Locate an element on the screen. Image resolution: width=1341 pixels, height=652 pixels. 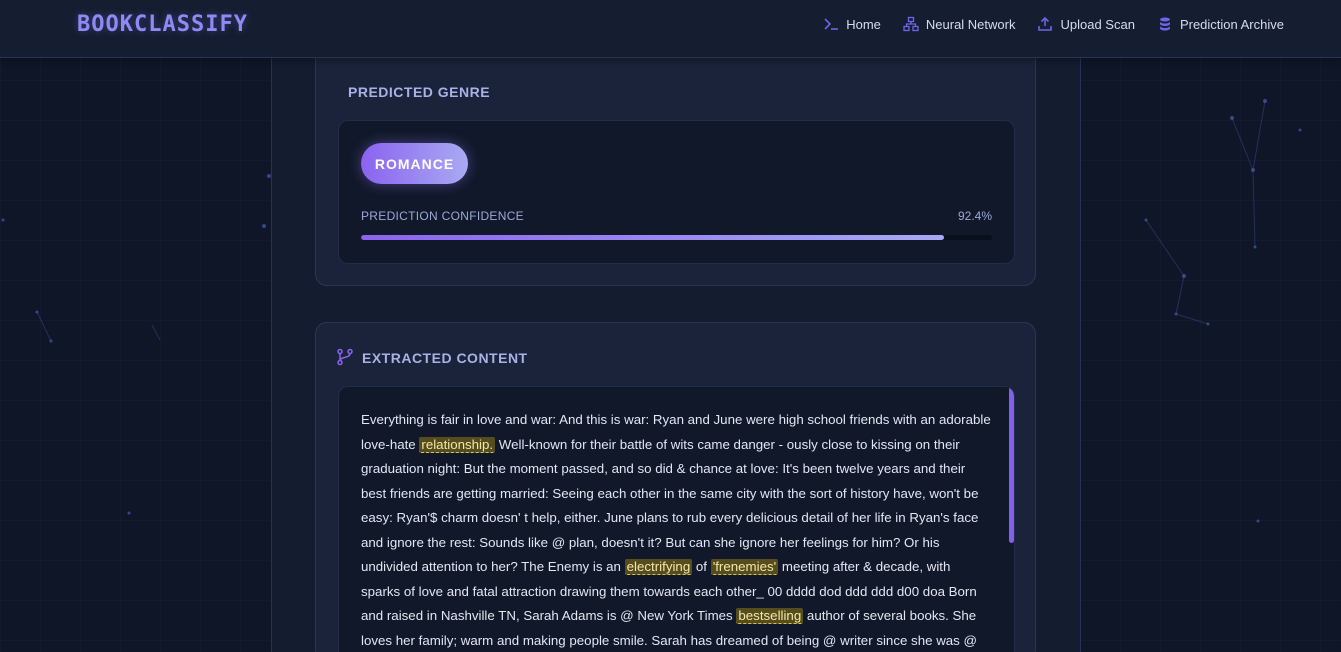
database-icon is located at coordinates (1164, 24).